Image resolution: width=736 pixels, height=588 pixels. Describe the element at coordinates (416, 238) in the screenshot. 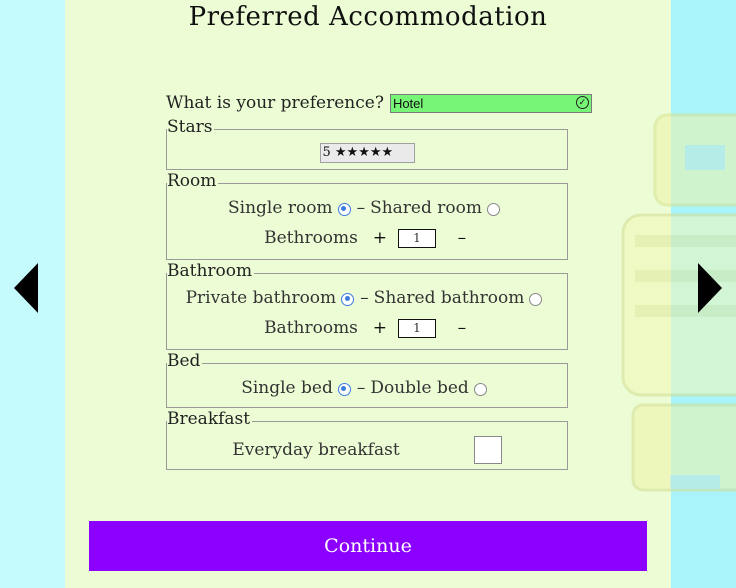

I see `room-count-input: 1` at that location.